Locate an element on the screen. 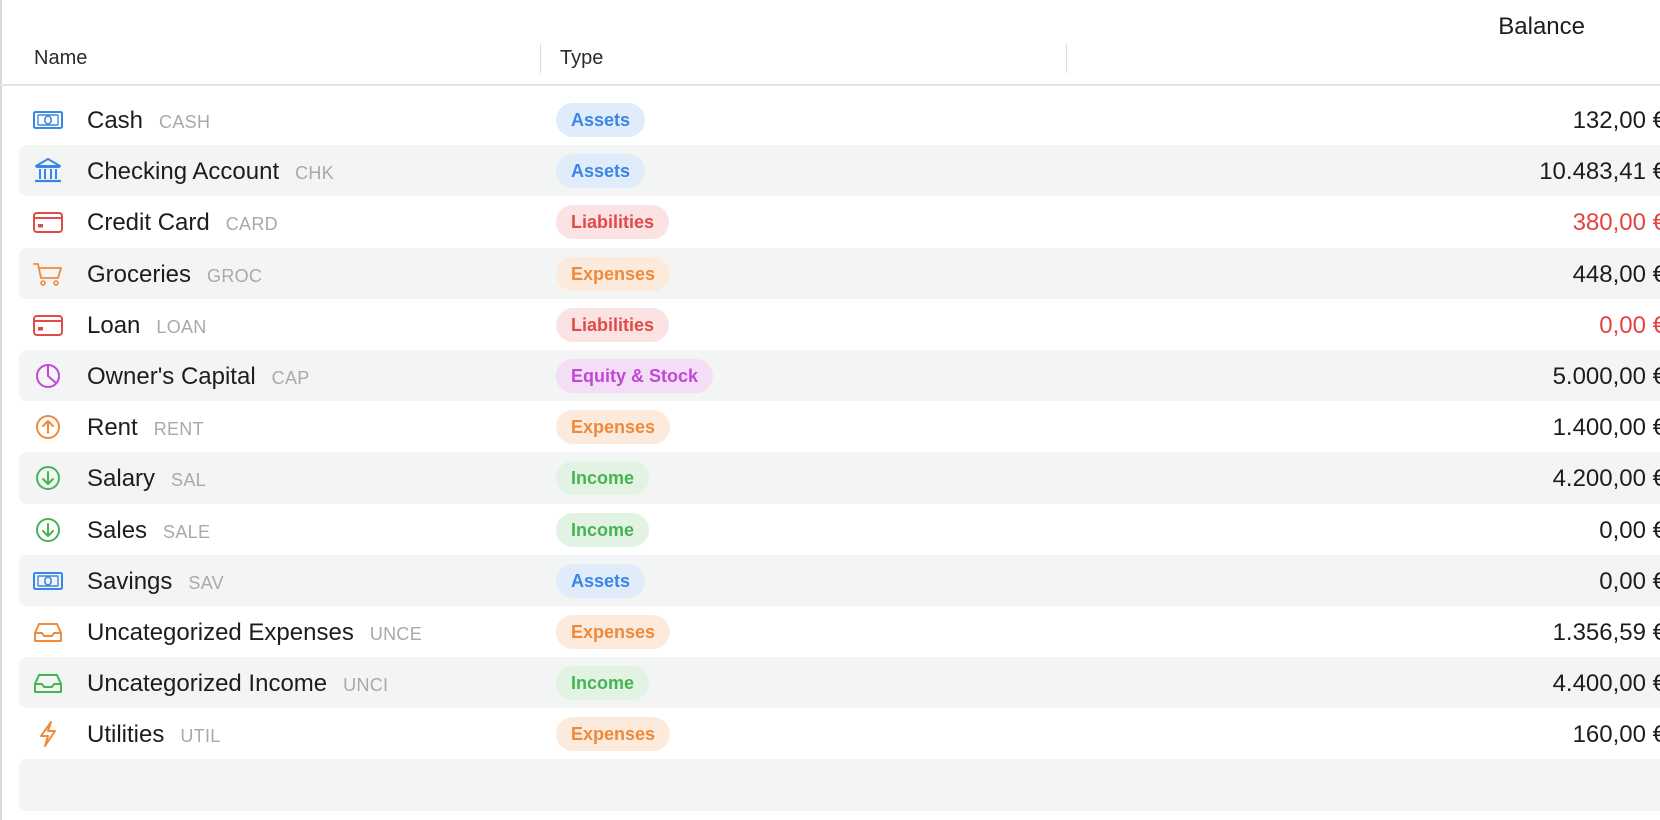 The width and height of the screenshot is (1660, 820). table-row: Credit Card CARD Liabilities 380,00 € is located at coordinates (839, 221).